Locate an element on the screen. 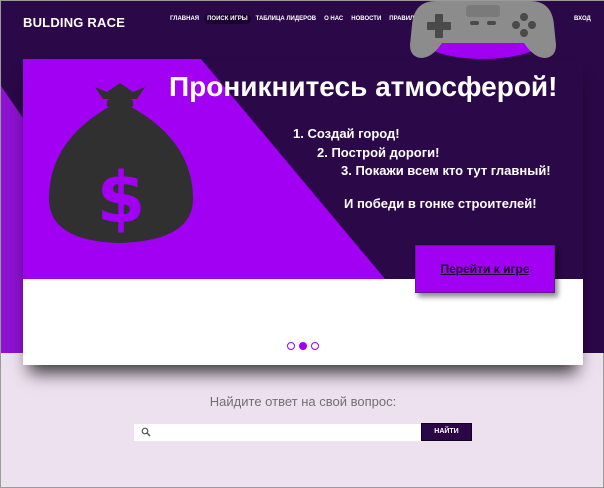 Image resolution: width=604 pixels, height=488 pixels. search-button: НАЙТИ is located at coordinates (446, 432).